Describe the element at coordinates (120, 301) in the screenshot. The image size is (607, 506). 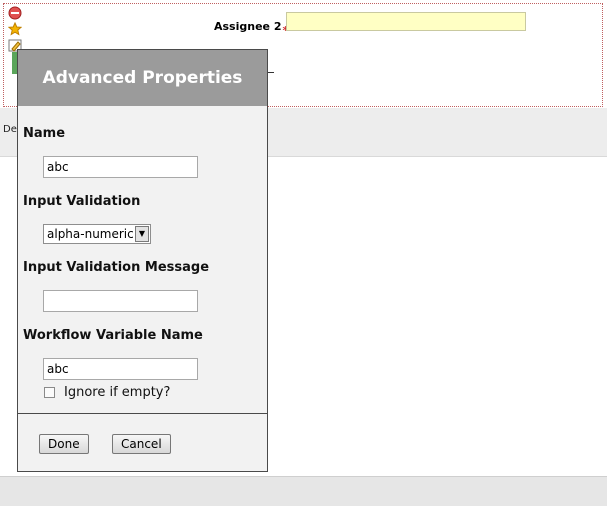
I see `validation-message-input` at that location.